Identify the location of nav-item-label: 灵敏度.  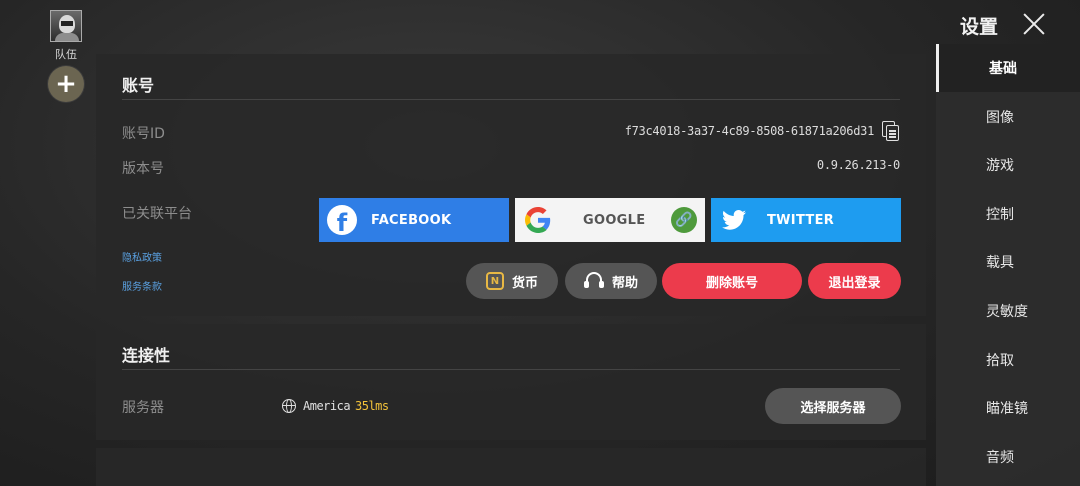
(1007, 312).